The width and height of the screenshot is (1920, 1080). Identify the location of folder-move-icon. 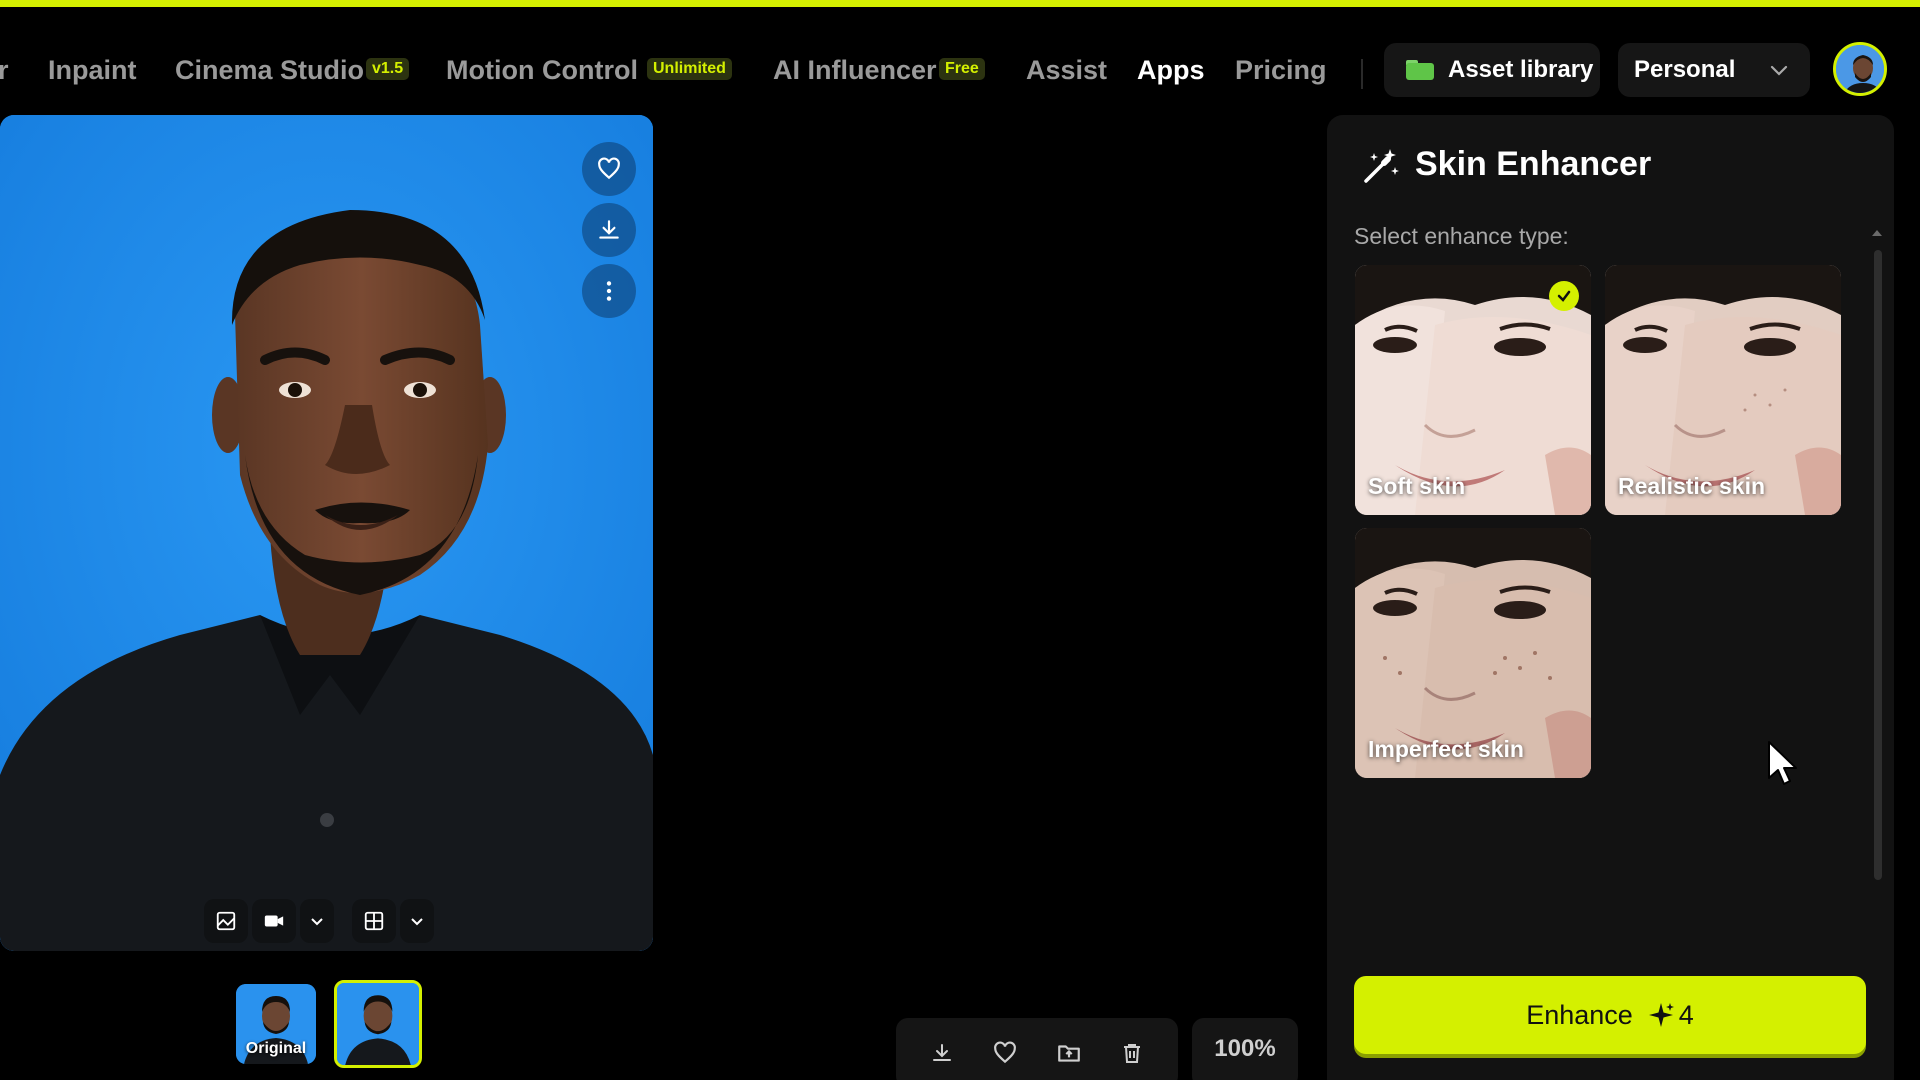
(1068, 1053).